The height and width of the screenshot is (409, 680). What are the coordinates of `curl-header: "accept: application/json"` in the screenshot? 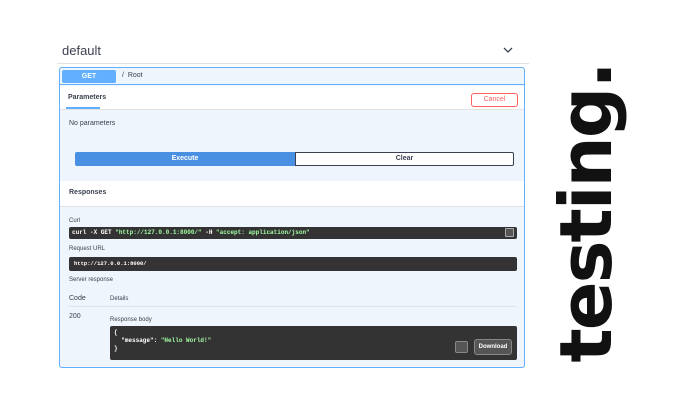 It's located at (263, 232).